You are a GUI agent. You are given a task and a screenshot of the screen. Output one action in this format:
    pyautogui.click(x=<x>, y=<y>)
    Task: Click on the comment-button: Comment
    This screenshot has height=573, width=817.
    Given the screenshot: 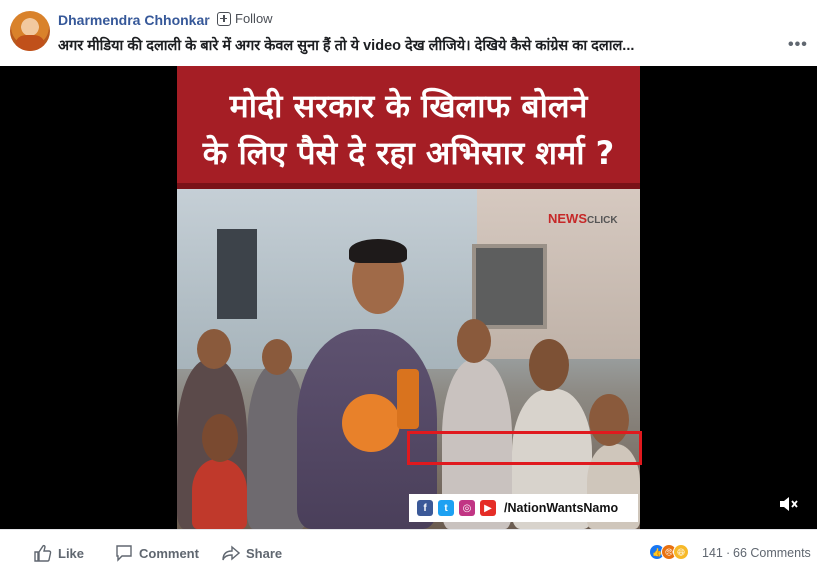 What is the action you would take?
    pyautogui.click(x=157, y=553)
    